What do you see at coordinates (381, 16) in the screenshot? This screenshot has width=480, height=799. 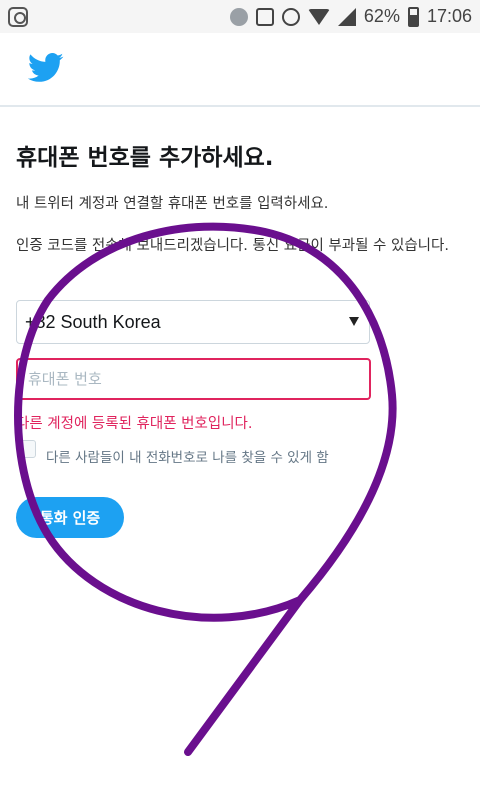 I see `battery-percent: 62%` at bounding box center [381, 16].